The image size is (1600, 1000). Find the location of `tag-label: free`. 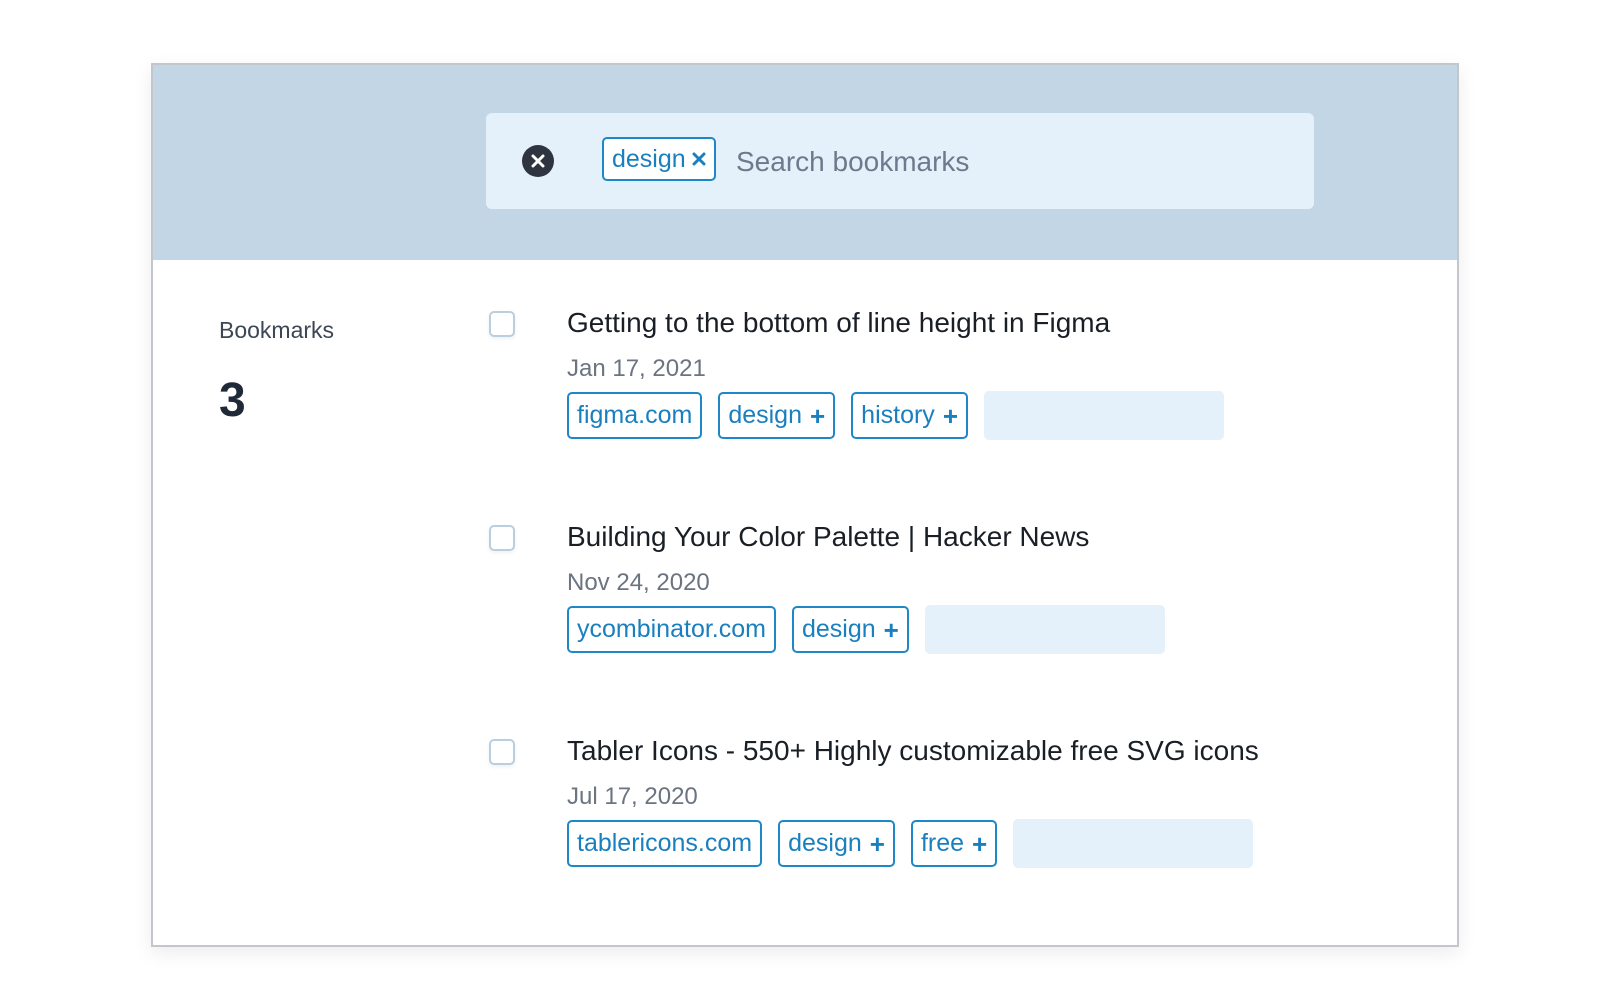

tag-label: free is located at coordinates (942, 843).